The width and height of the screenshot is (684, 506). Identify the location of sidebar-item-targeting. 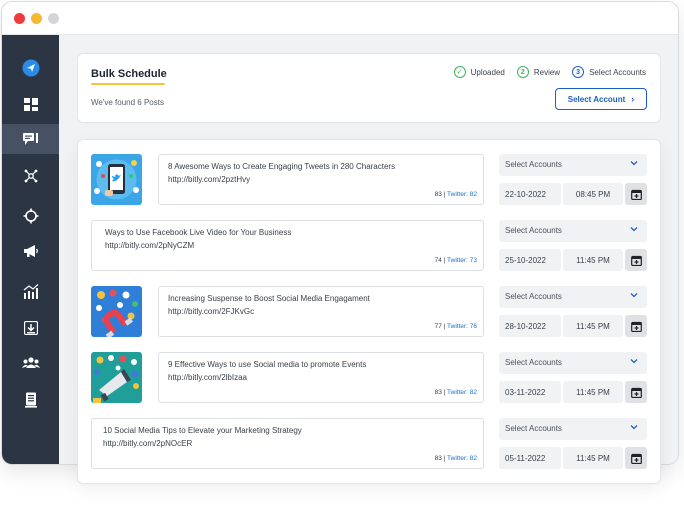
(30, 216).